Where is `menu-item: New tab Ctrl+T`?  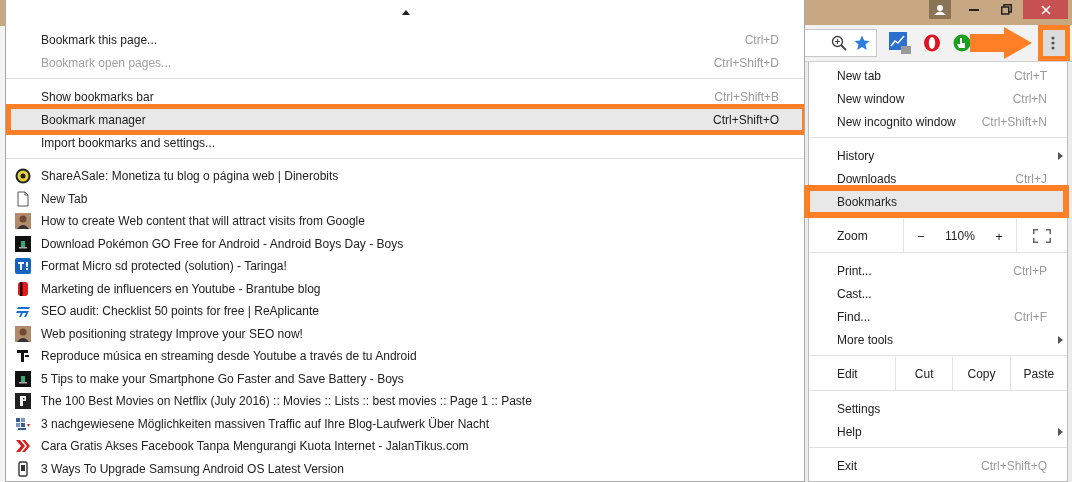 menu-item: New tab Ctrl+T is located at coordinates (938, 75).